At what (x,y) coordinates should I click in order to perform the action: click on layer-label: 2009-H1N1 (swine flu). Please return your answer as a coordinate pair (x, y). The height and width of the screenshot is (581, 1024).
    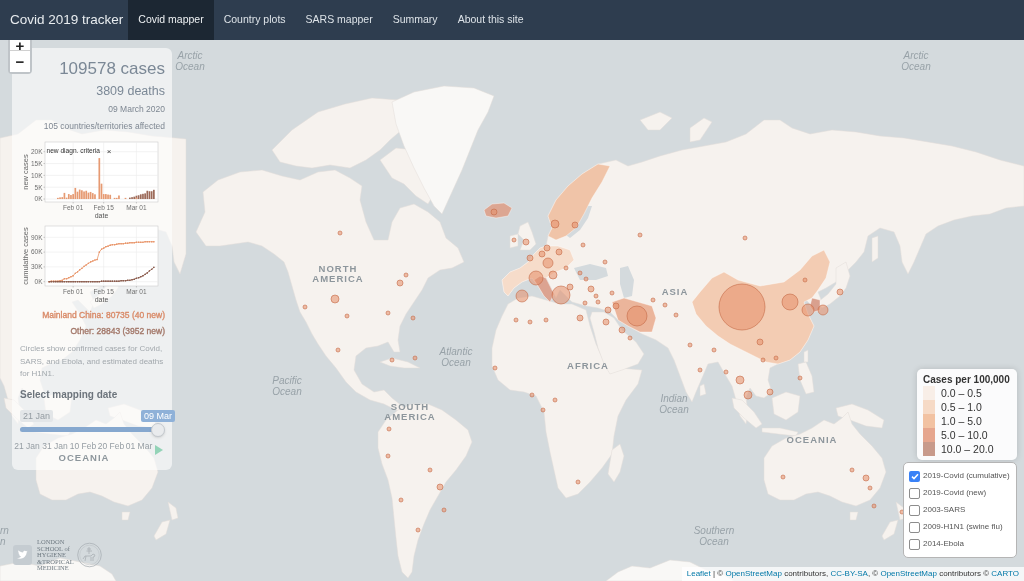
    Looking at the image, I should click on (963, 527).